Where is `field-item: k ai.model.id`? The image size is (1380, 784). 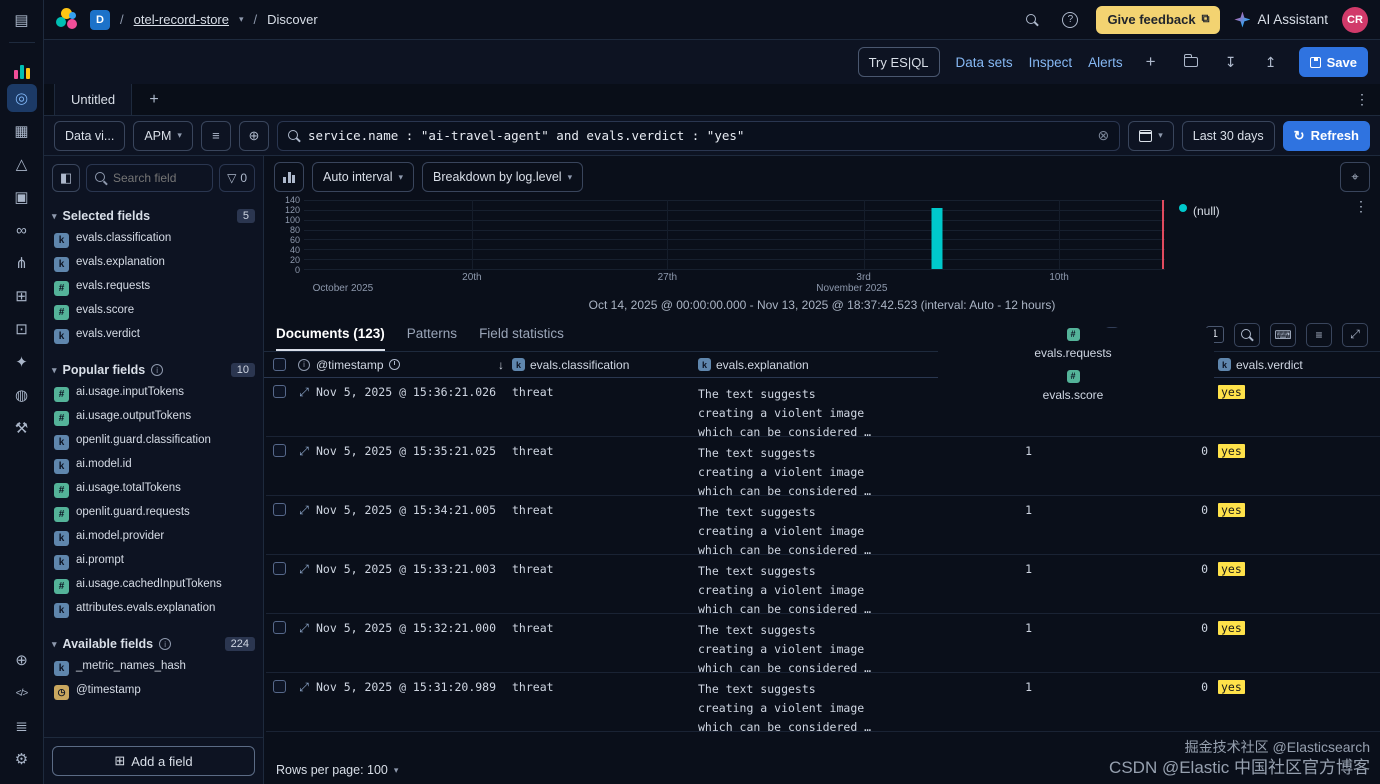
field-item: k ai.model.id is located at coordinates (153, 466).